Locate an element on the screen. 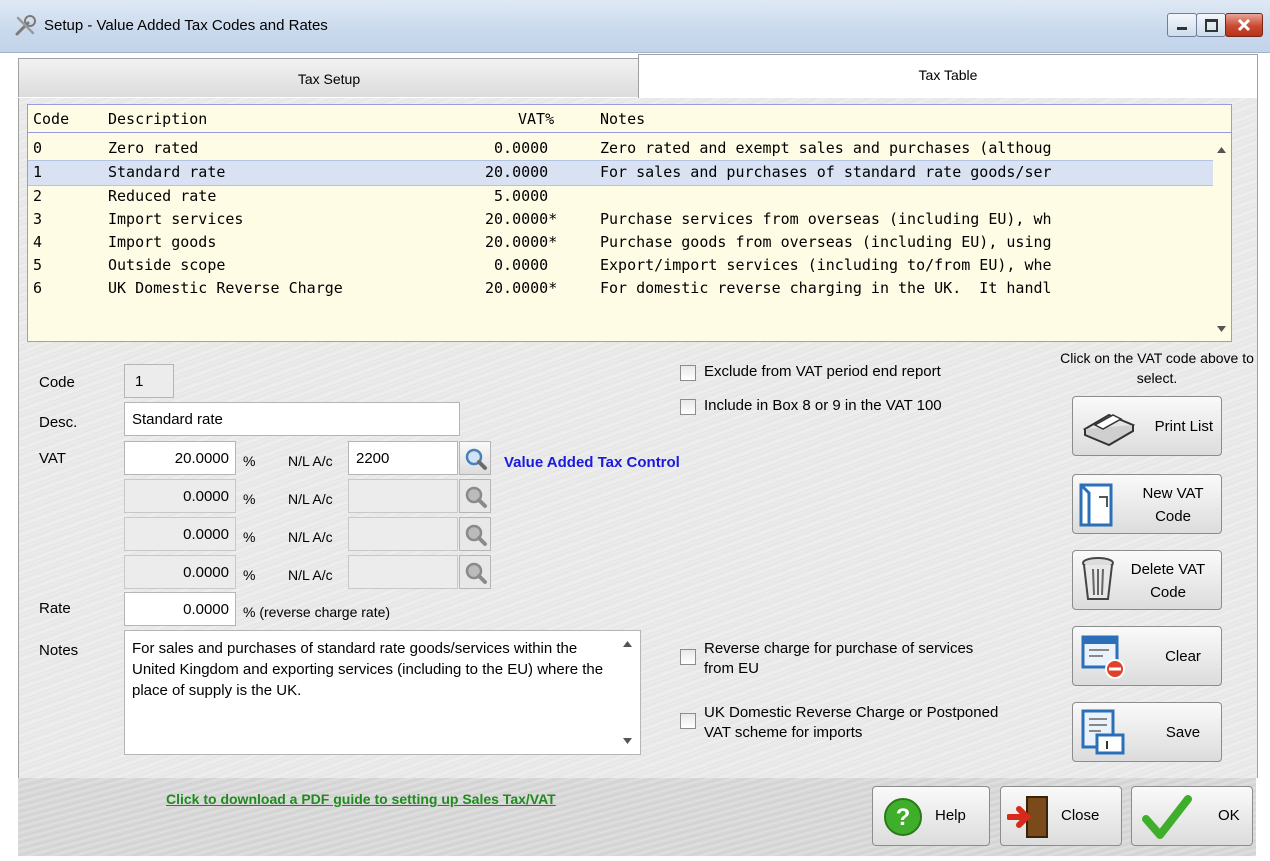 This screenshot has width=1270, height=861. table-row: 2 Reduced rate 5.0000 is located at coordinates (620, 197).